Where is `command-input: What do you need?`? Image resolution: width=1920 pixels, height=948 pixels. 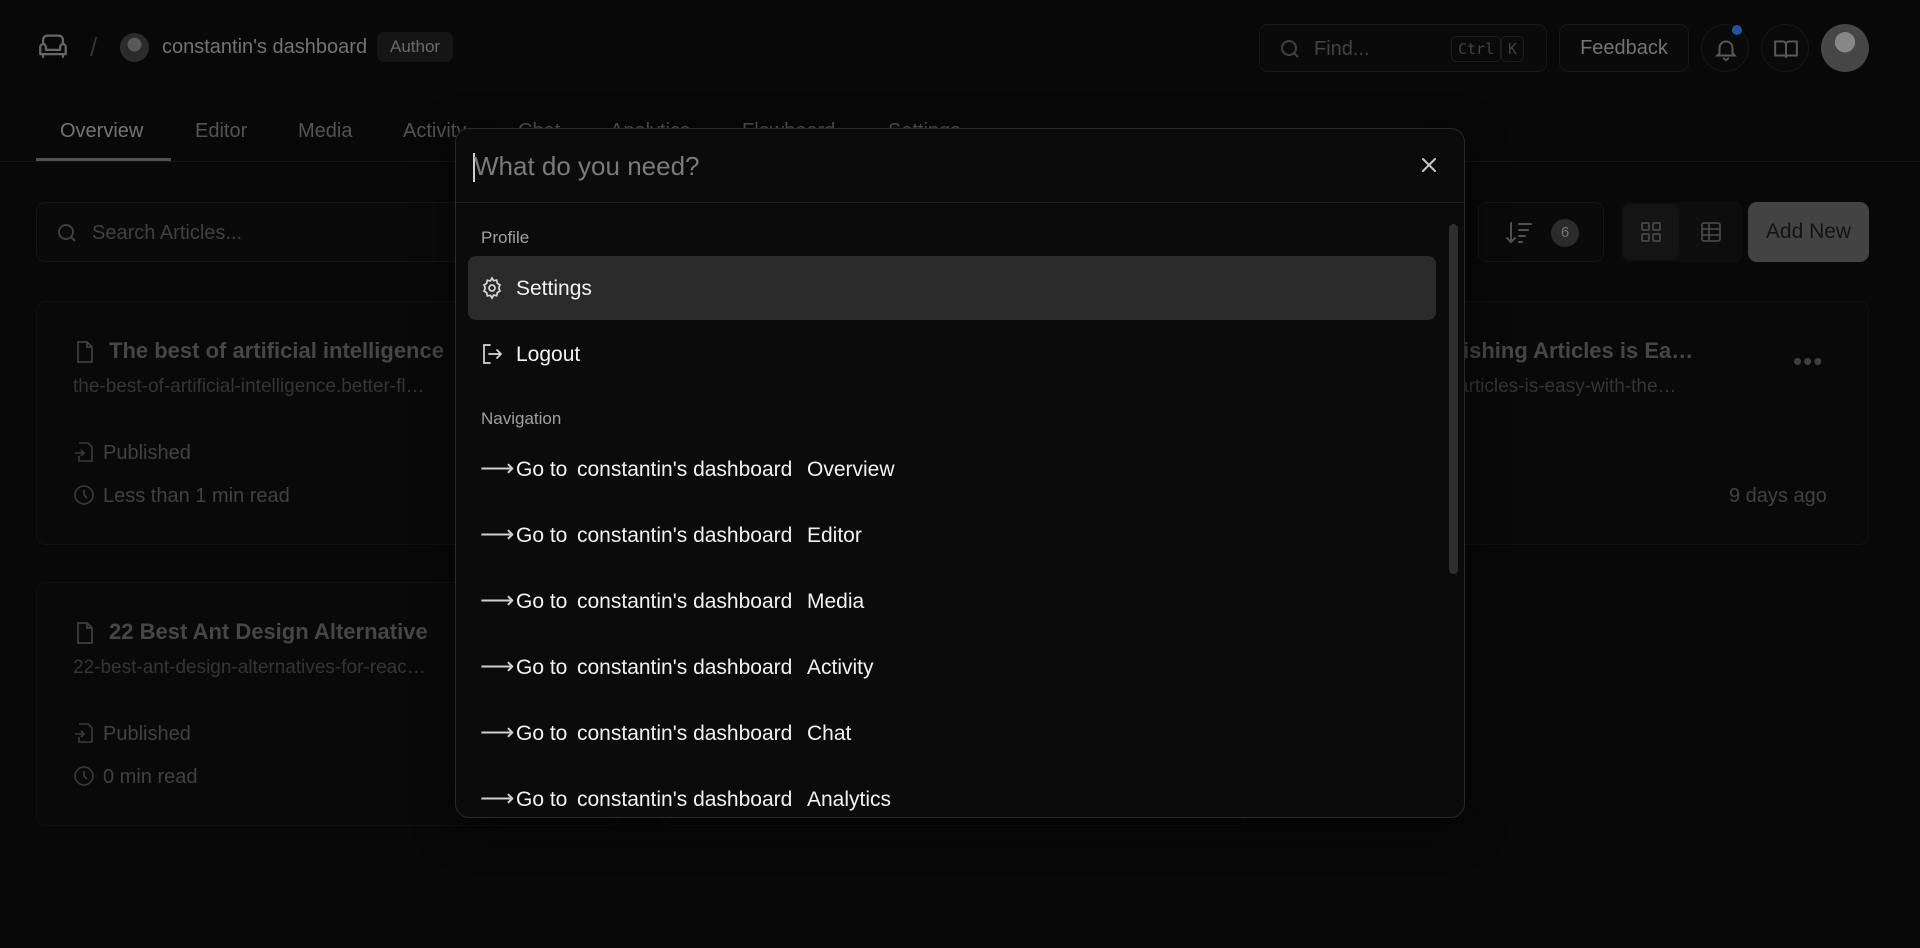 command-input: What do you need? is located at coordinates (587, 166).